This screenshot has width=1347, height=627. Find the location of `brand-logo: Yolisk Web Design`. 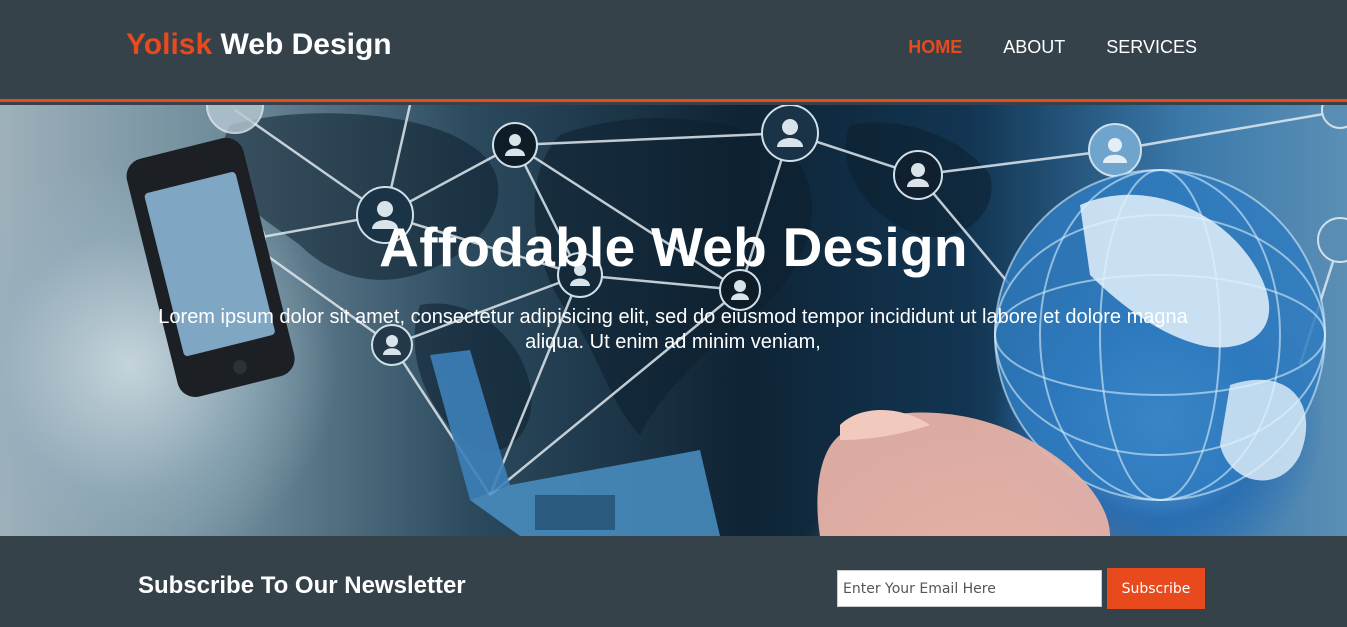

brand-logo: Yolisk Web Design is located at coordinates (259, 45).